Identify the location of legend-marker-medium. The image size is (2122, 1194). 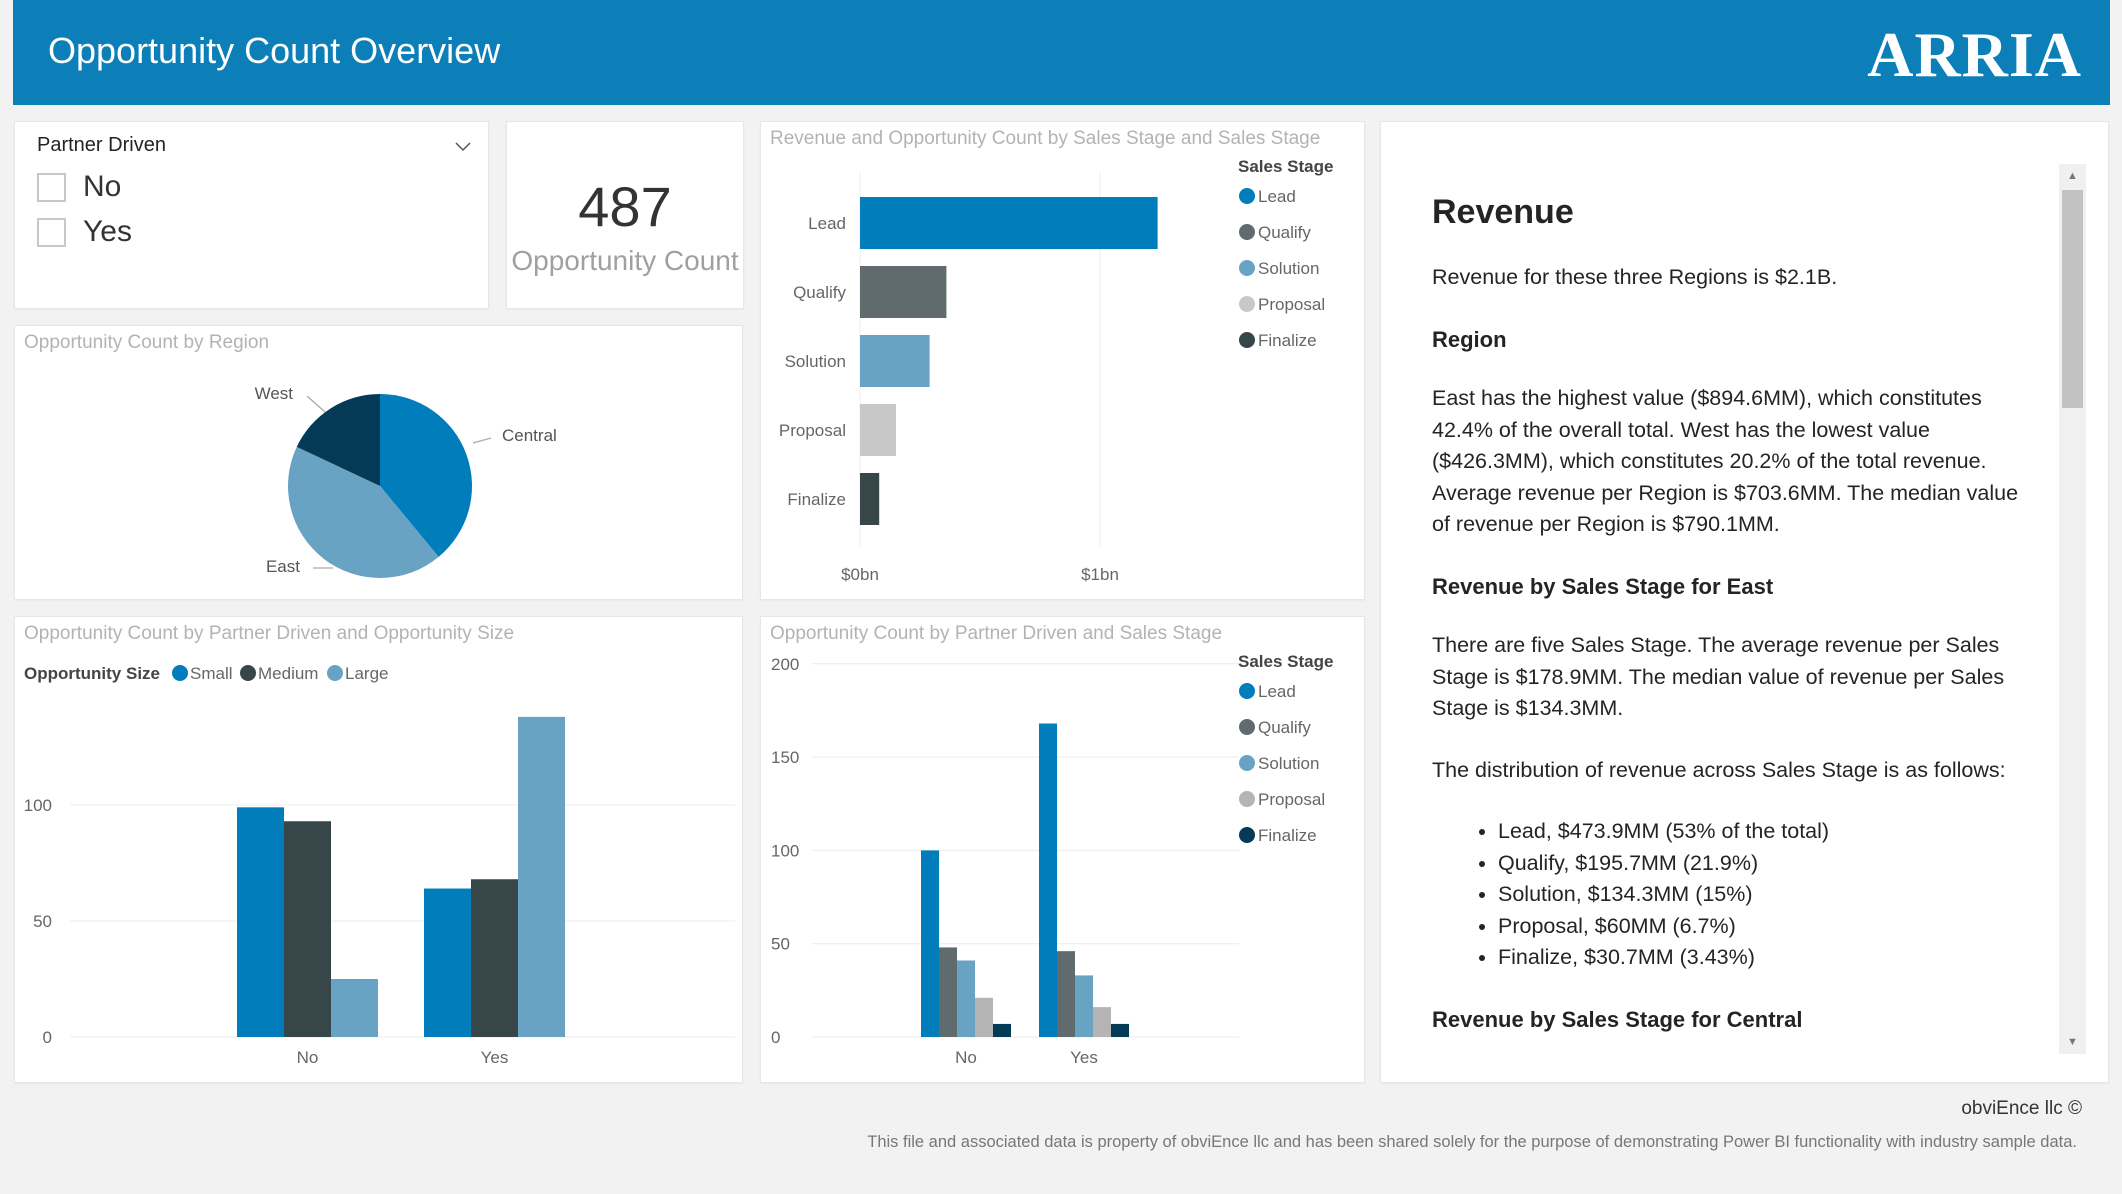
(248, 673).